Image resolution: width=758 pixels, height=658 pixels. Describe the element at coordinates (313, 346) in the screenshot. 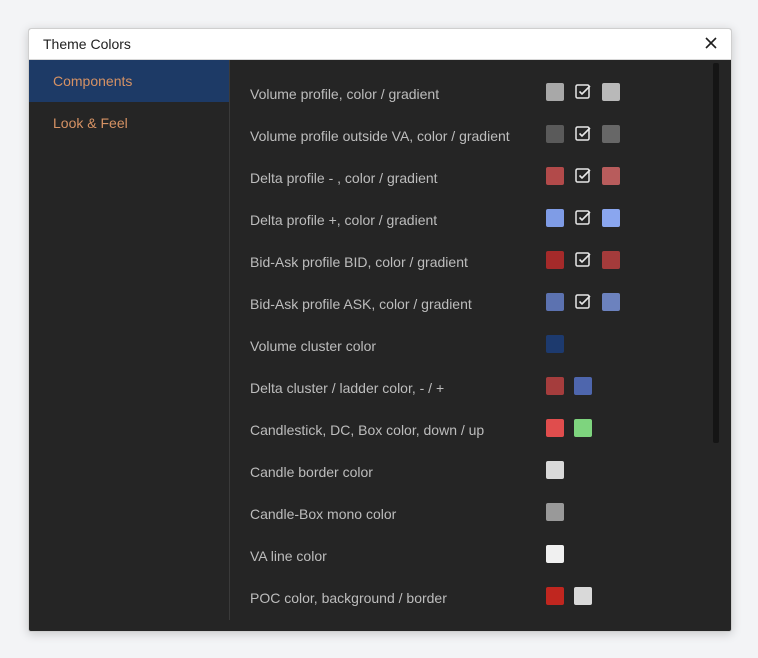

I see `color-row-label: Volume cluster color` at that location.